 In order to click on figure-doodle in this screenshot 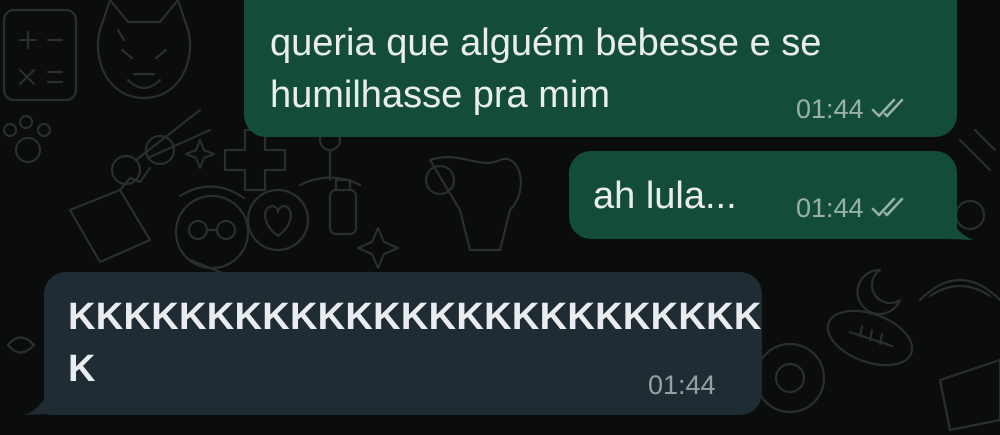, I will do `click(473, 204)`.